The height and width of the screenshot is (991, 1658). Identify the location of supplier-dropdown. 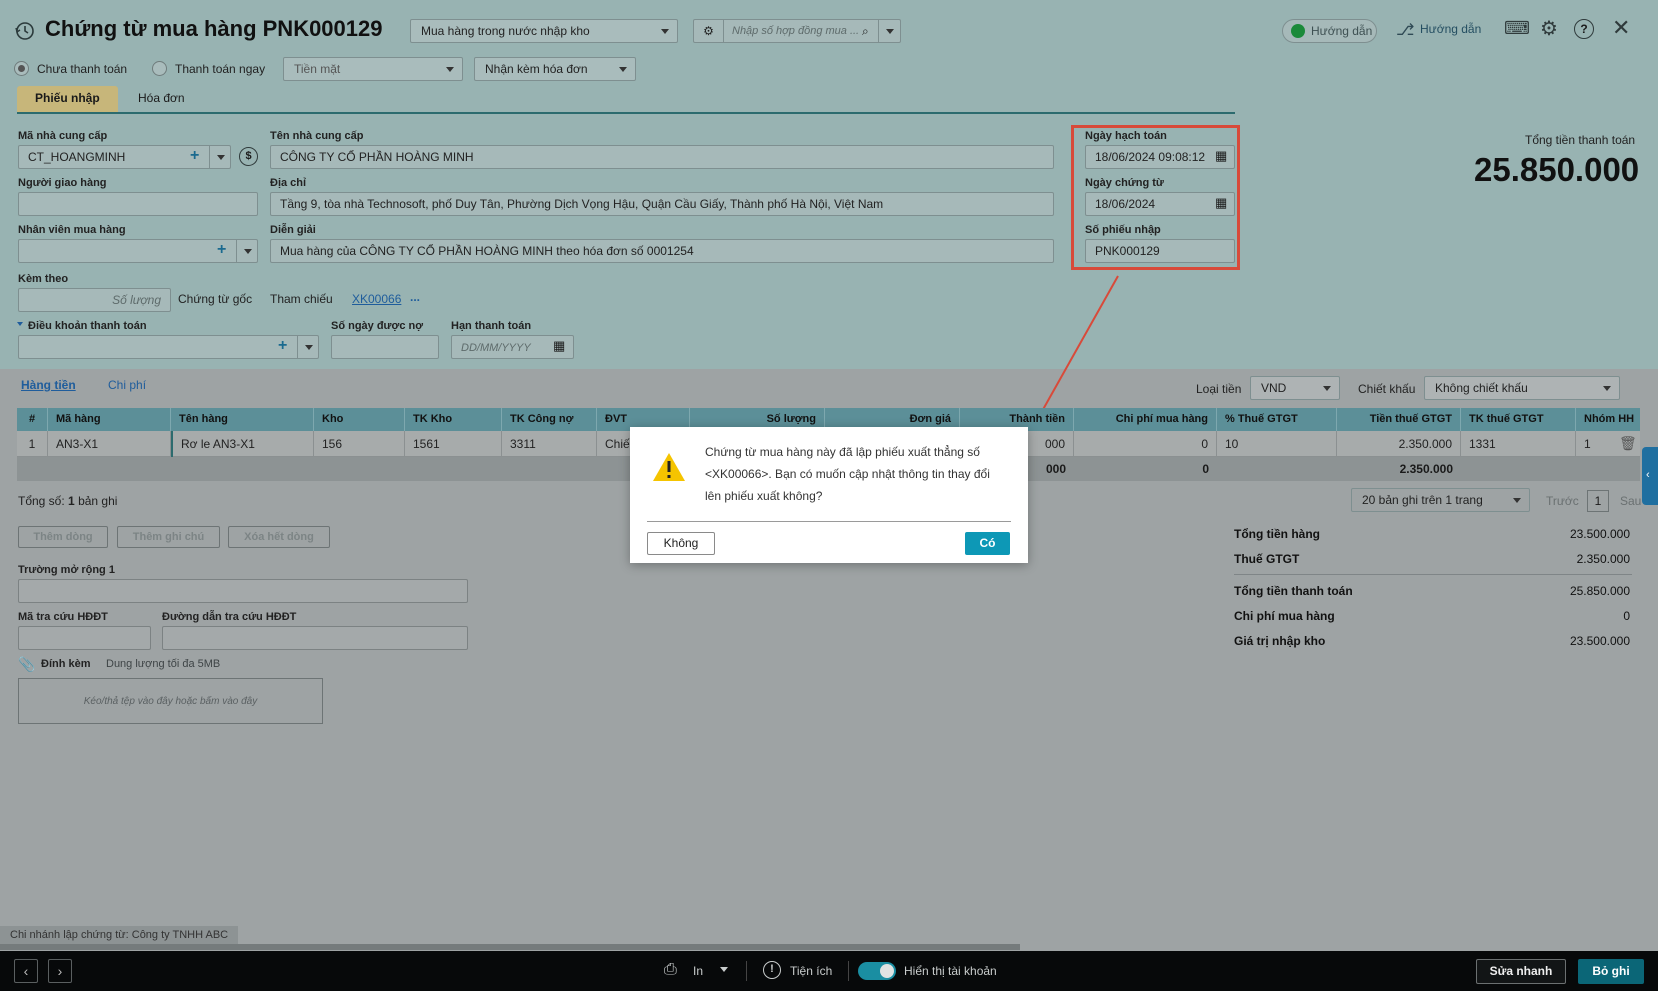
(220, 157).